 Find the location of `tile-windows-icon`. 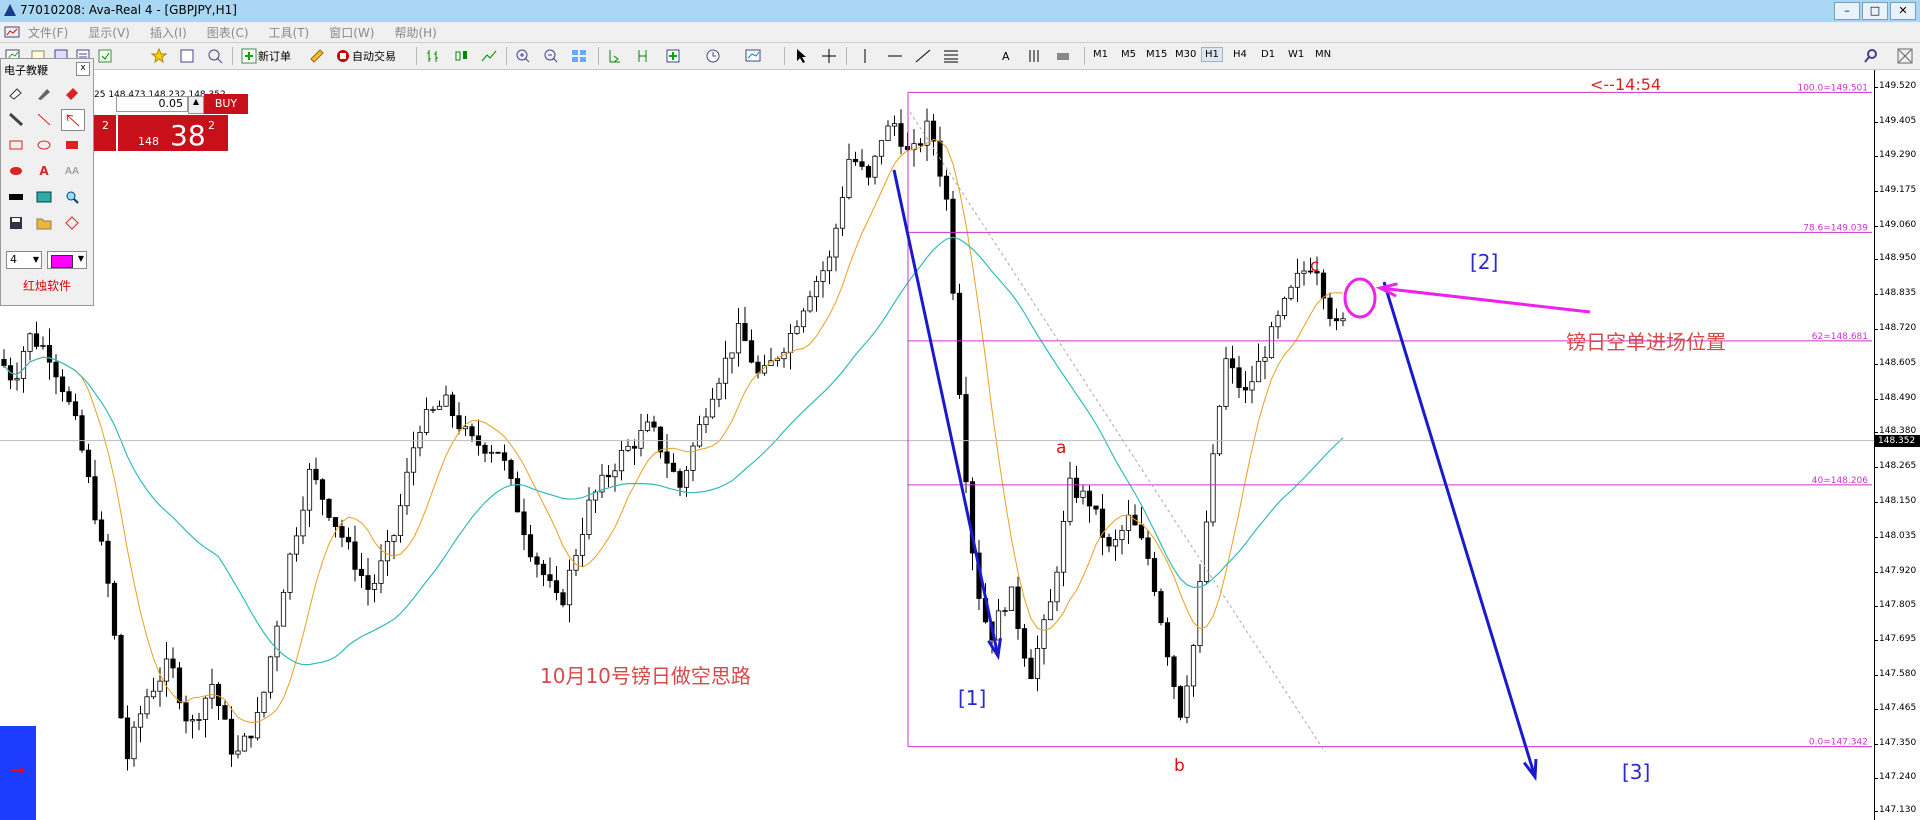

tile-windows-icon is located at coordinates (579, 56).